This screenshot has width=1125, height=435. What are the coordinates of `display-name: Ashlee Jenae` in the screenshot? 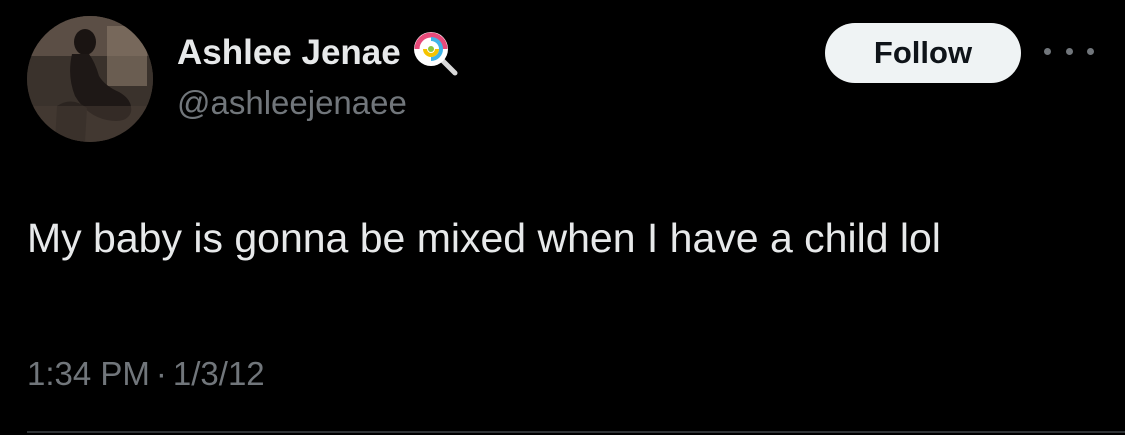 It's located at (289, 53).